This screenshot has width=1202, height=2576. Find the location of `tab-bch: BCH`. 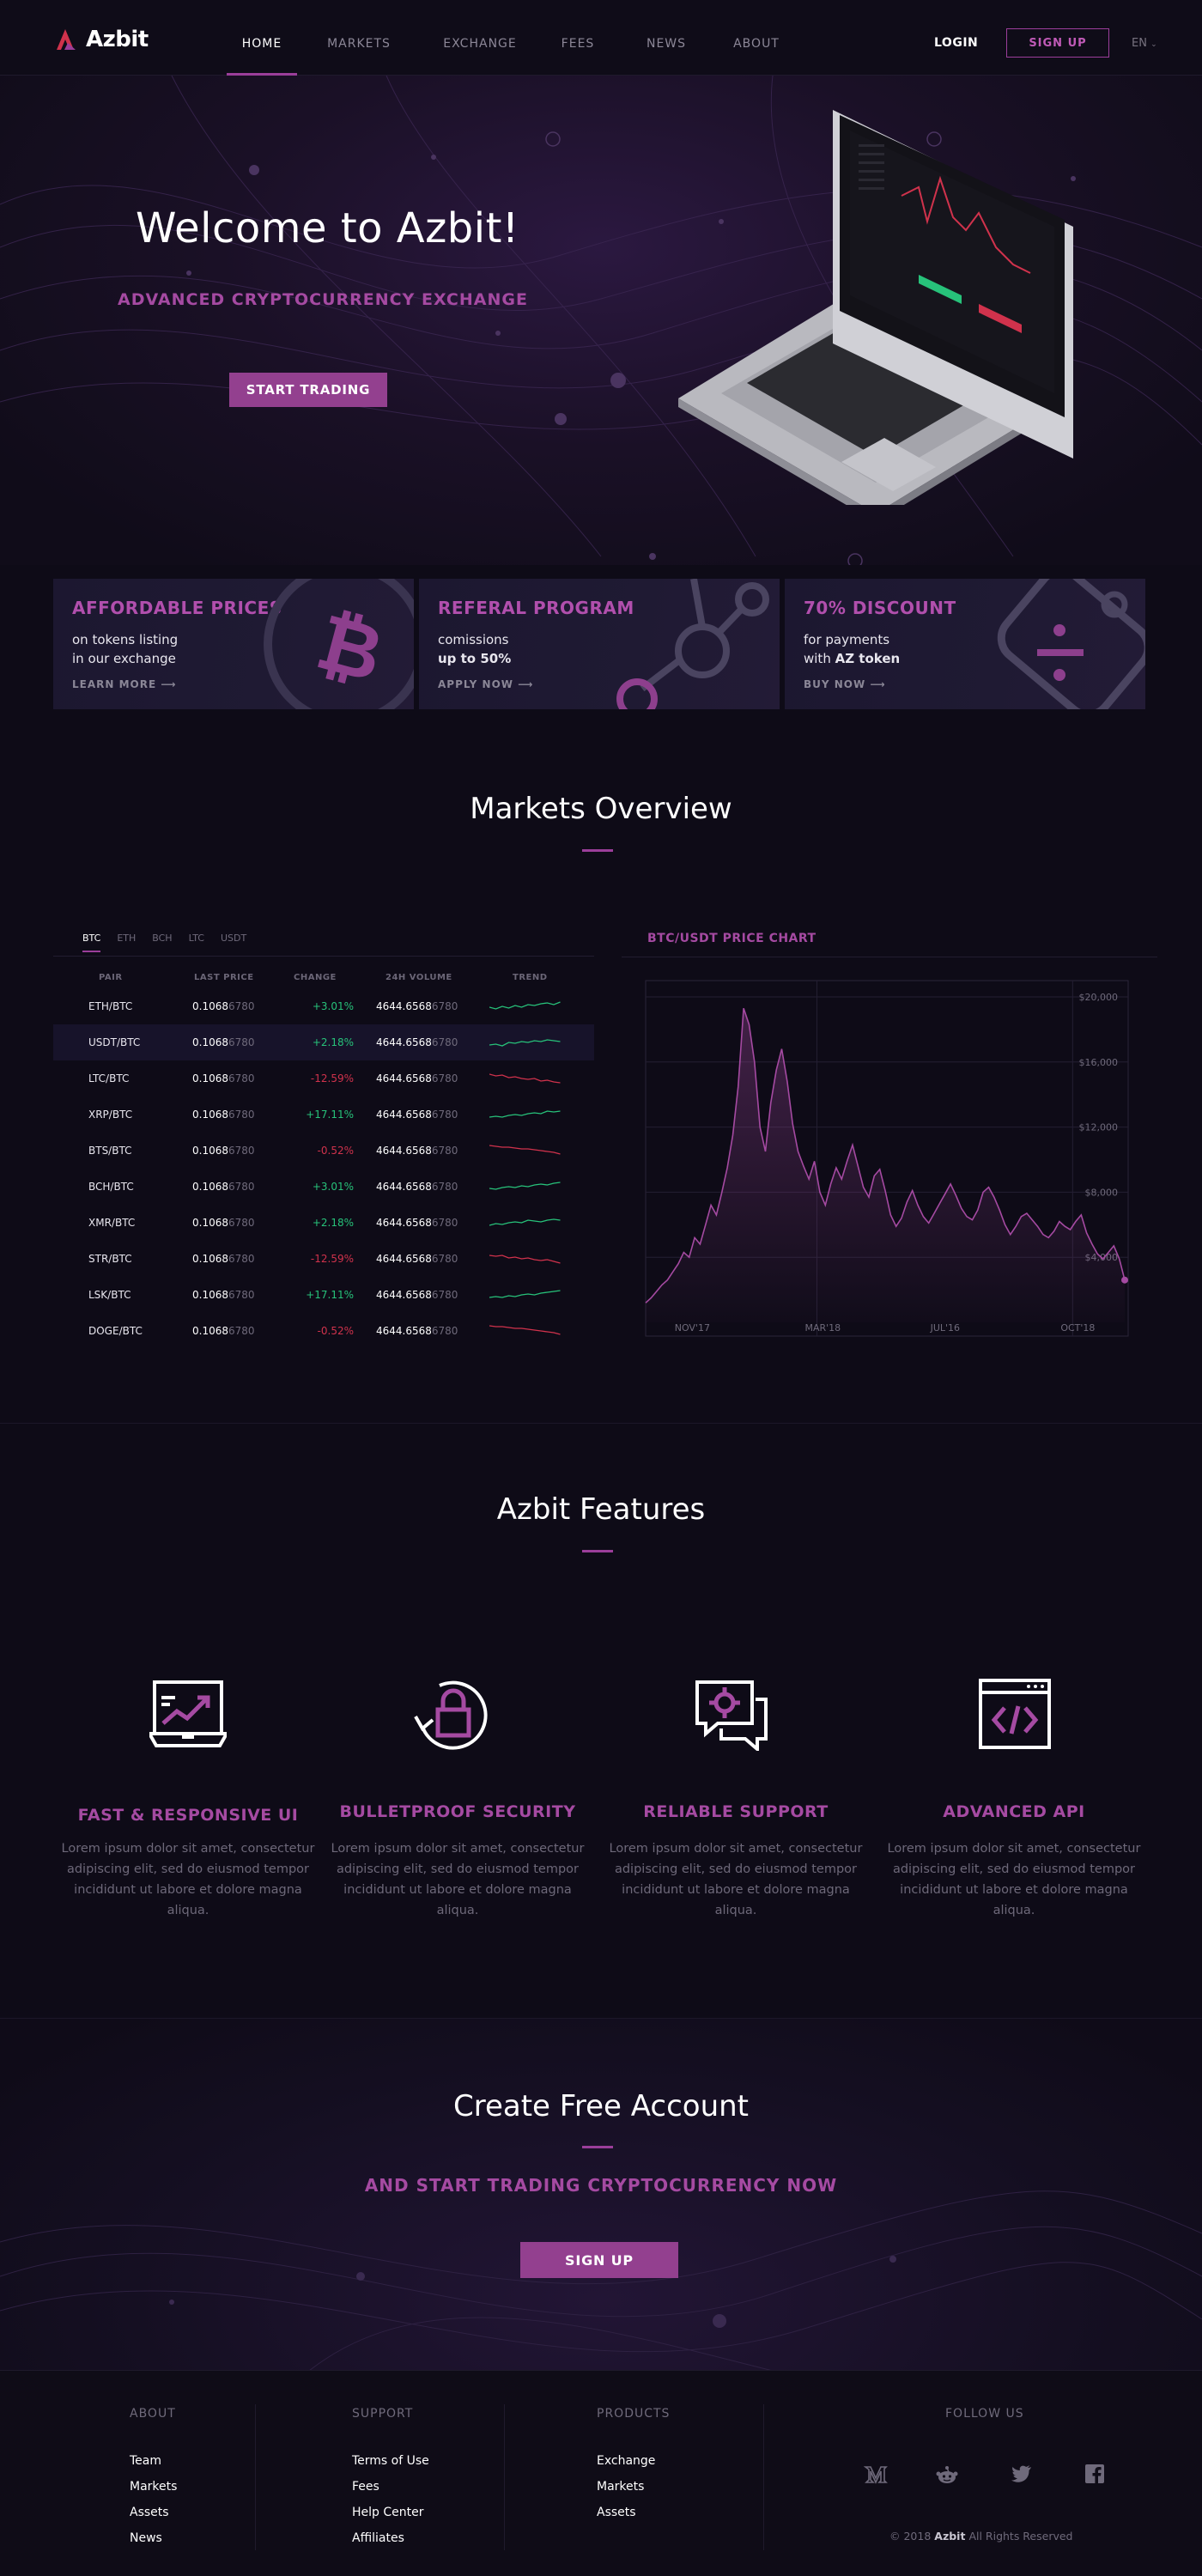

tab-bch: BCH is located at coordinates (162, 943).